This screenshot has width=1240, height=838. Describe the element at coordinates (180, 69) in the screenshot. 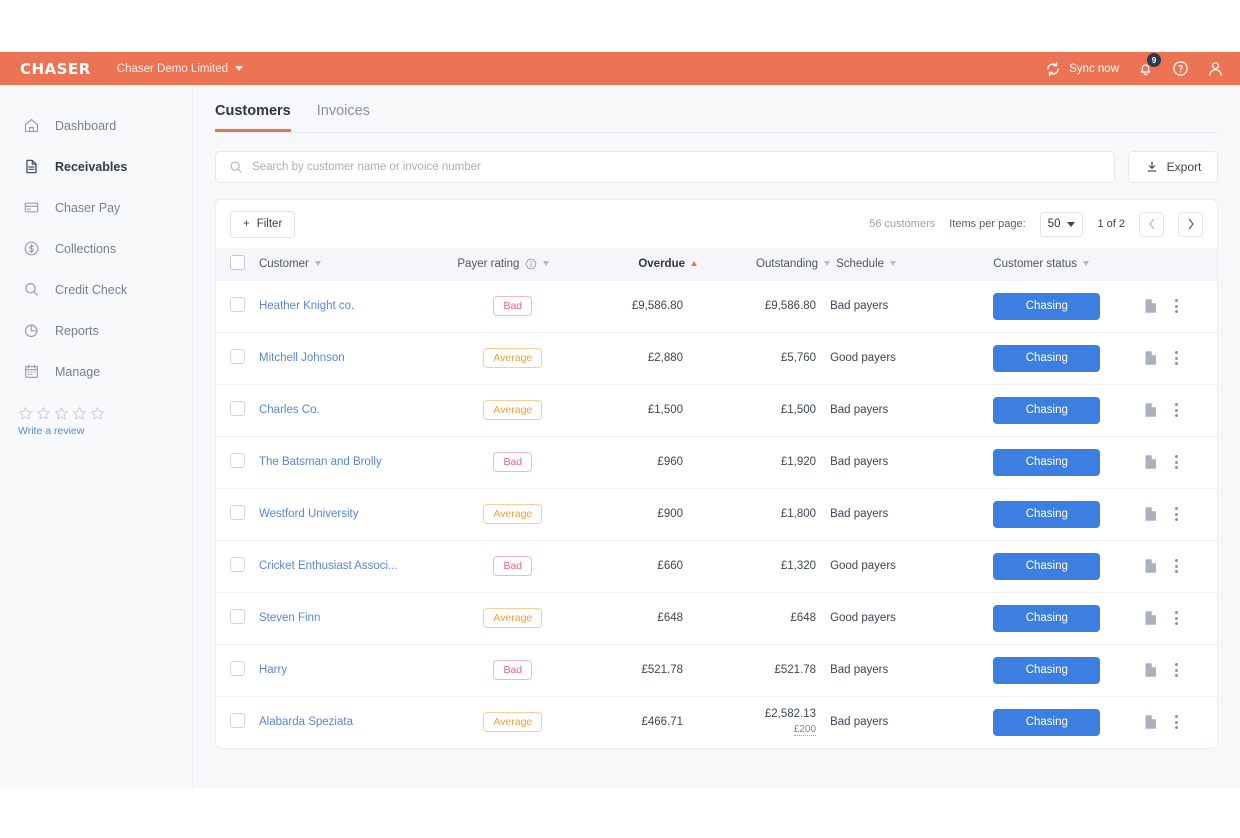

I see `company-selector: Chaser Demo Limited` at that location.